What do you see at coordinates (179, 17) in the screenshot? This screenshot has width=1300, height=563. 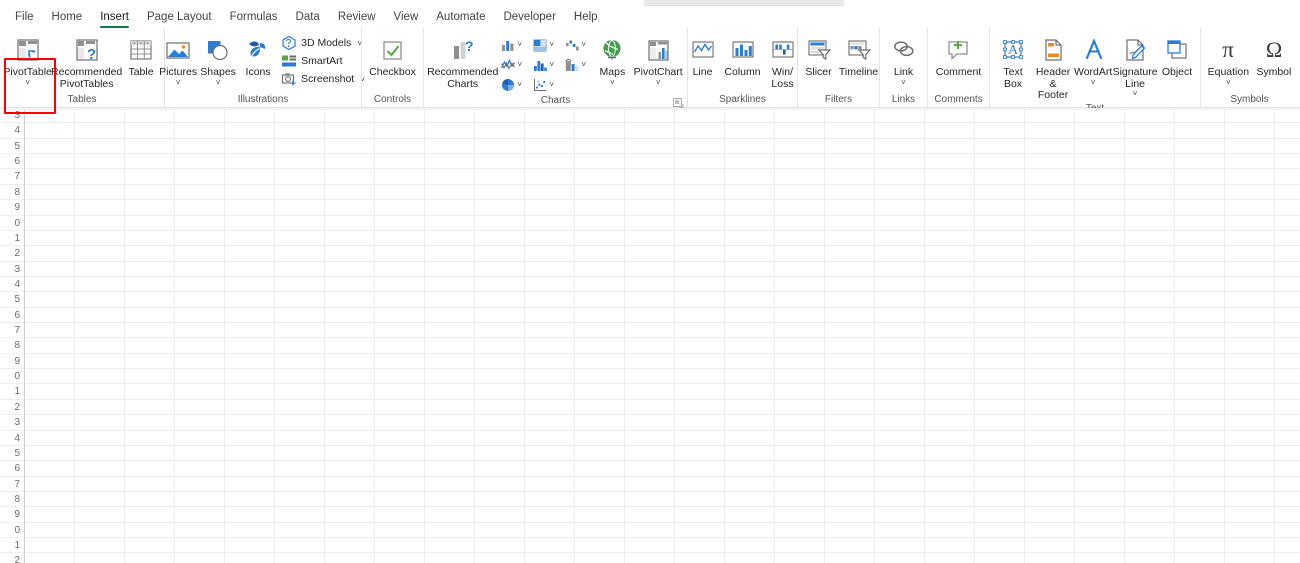 I see `tab-page-layout: Page Layout` at bounding box center [179, 17].